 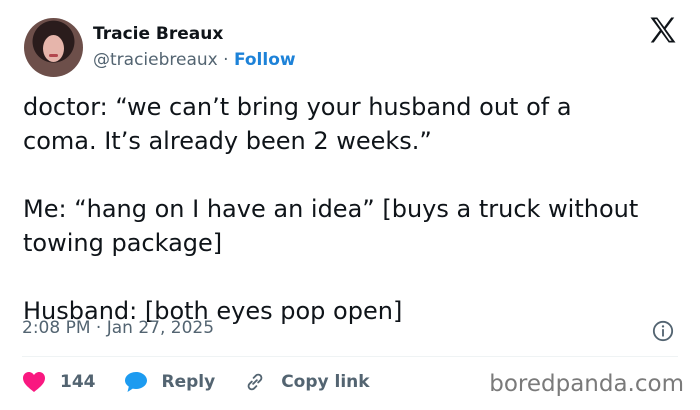 I want to click on follow-button: Follow, so click(x=265, y=60).